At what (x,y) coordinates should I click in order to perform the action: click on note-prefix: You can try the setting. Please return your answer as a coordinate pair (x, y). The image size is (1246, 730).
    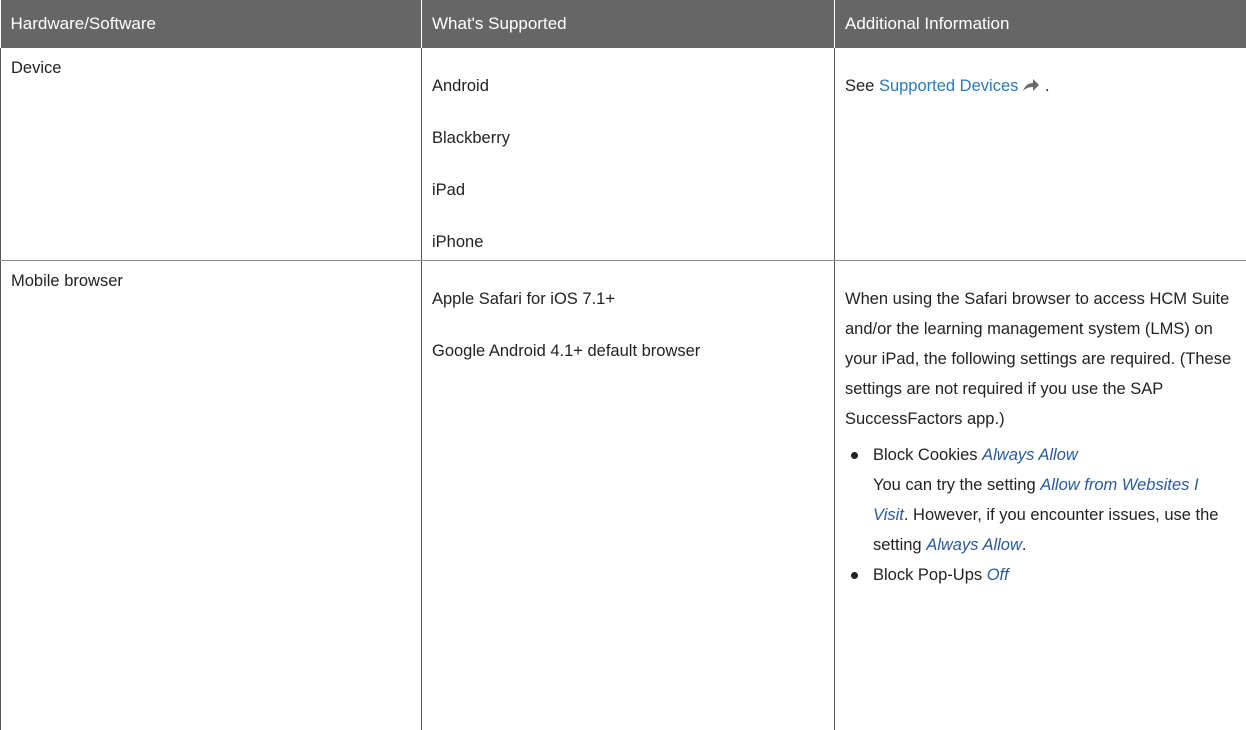
    Looking at the image, I should click on (956, 485).